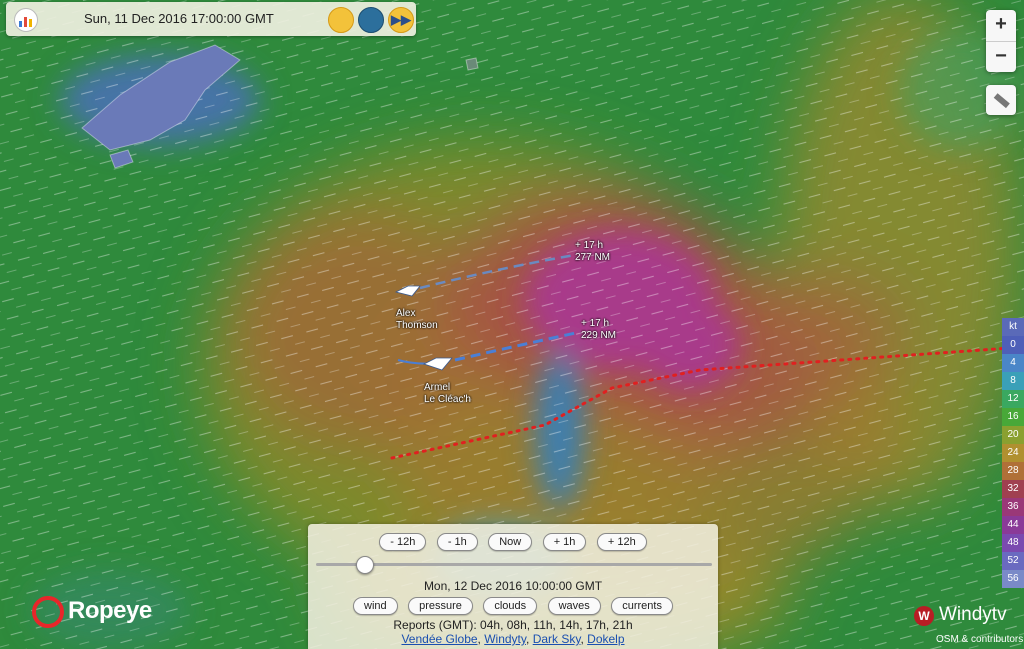  What do you see at coordinates (417, 325) in the screenshot?
I see `boat-name-line2: Thomson` at bounding box center [417, 325].